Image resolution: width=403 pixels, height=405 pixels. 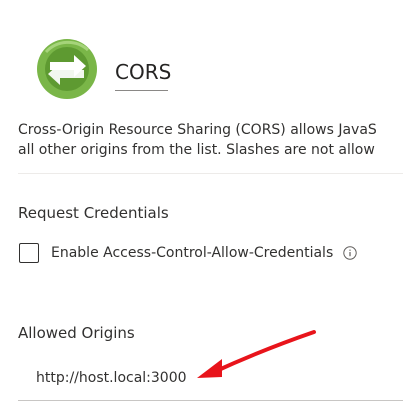 I want to click on allowed-origins-heading: Allowed Origins, so click(x=76, y=333).